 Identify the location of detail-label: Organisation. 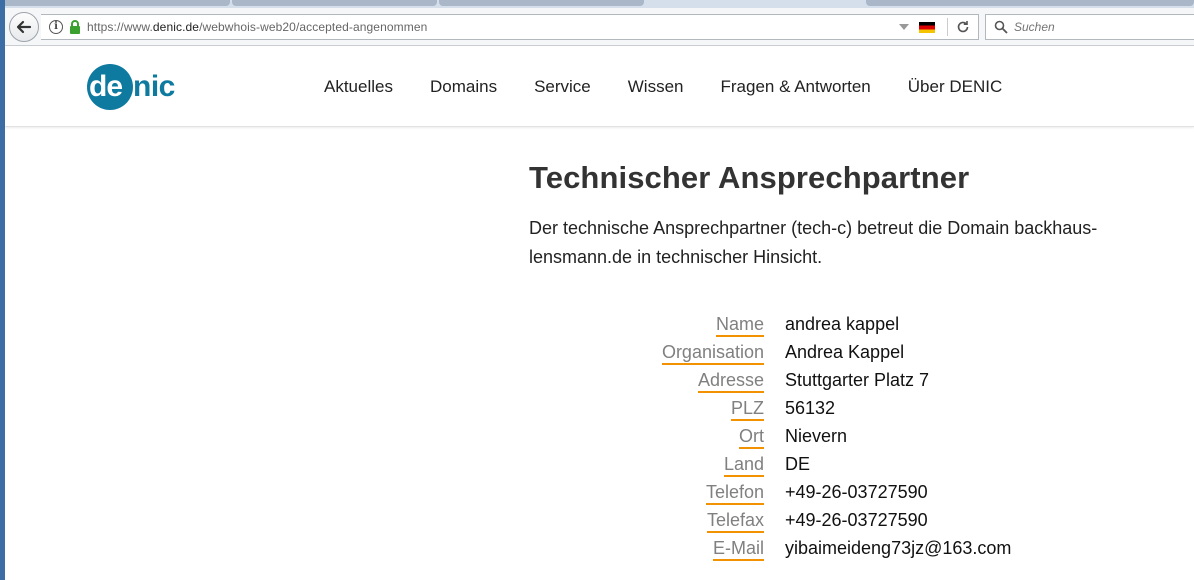
(712, 353).